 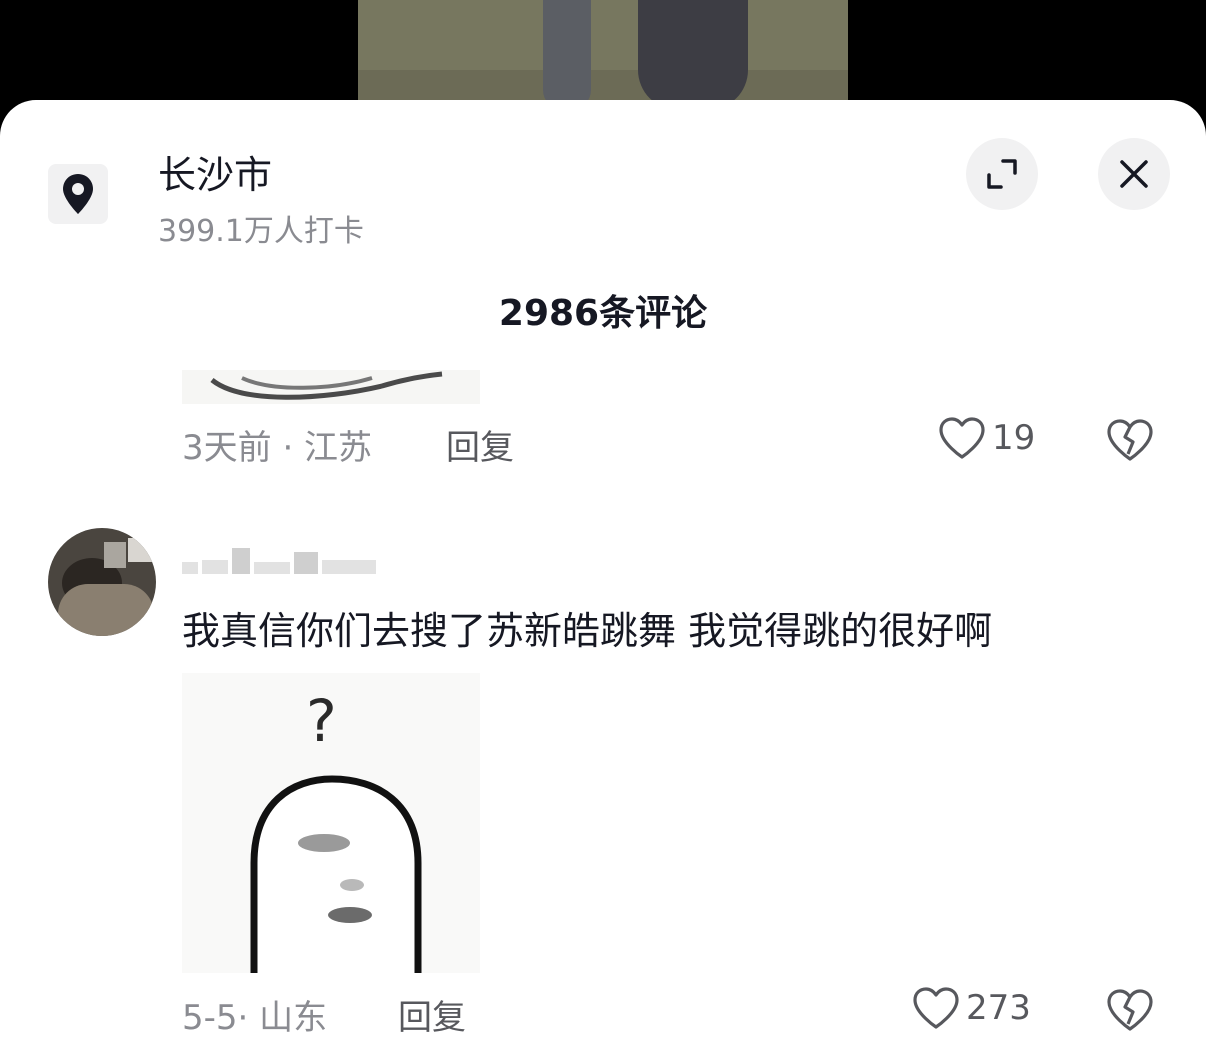 I want to click on comment-sticker: ?, so click(x=331, y=823).